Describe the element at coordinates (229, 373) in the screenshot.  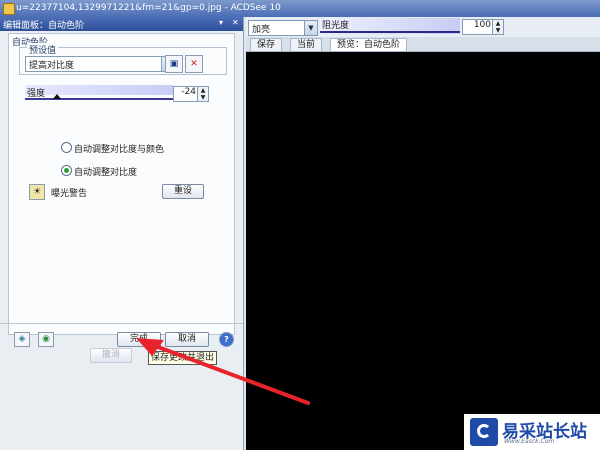
I see `arrow-shaft` at that location.